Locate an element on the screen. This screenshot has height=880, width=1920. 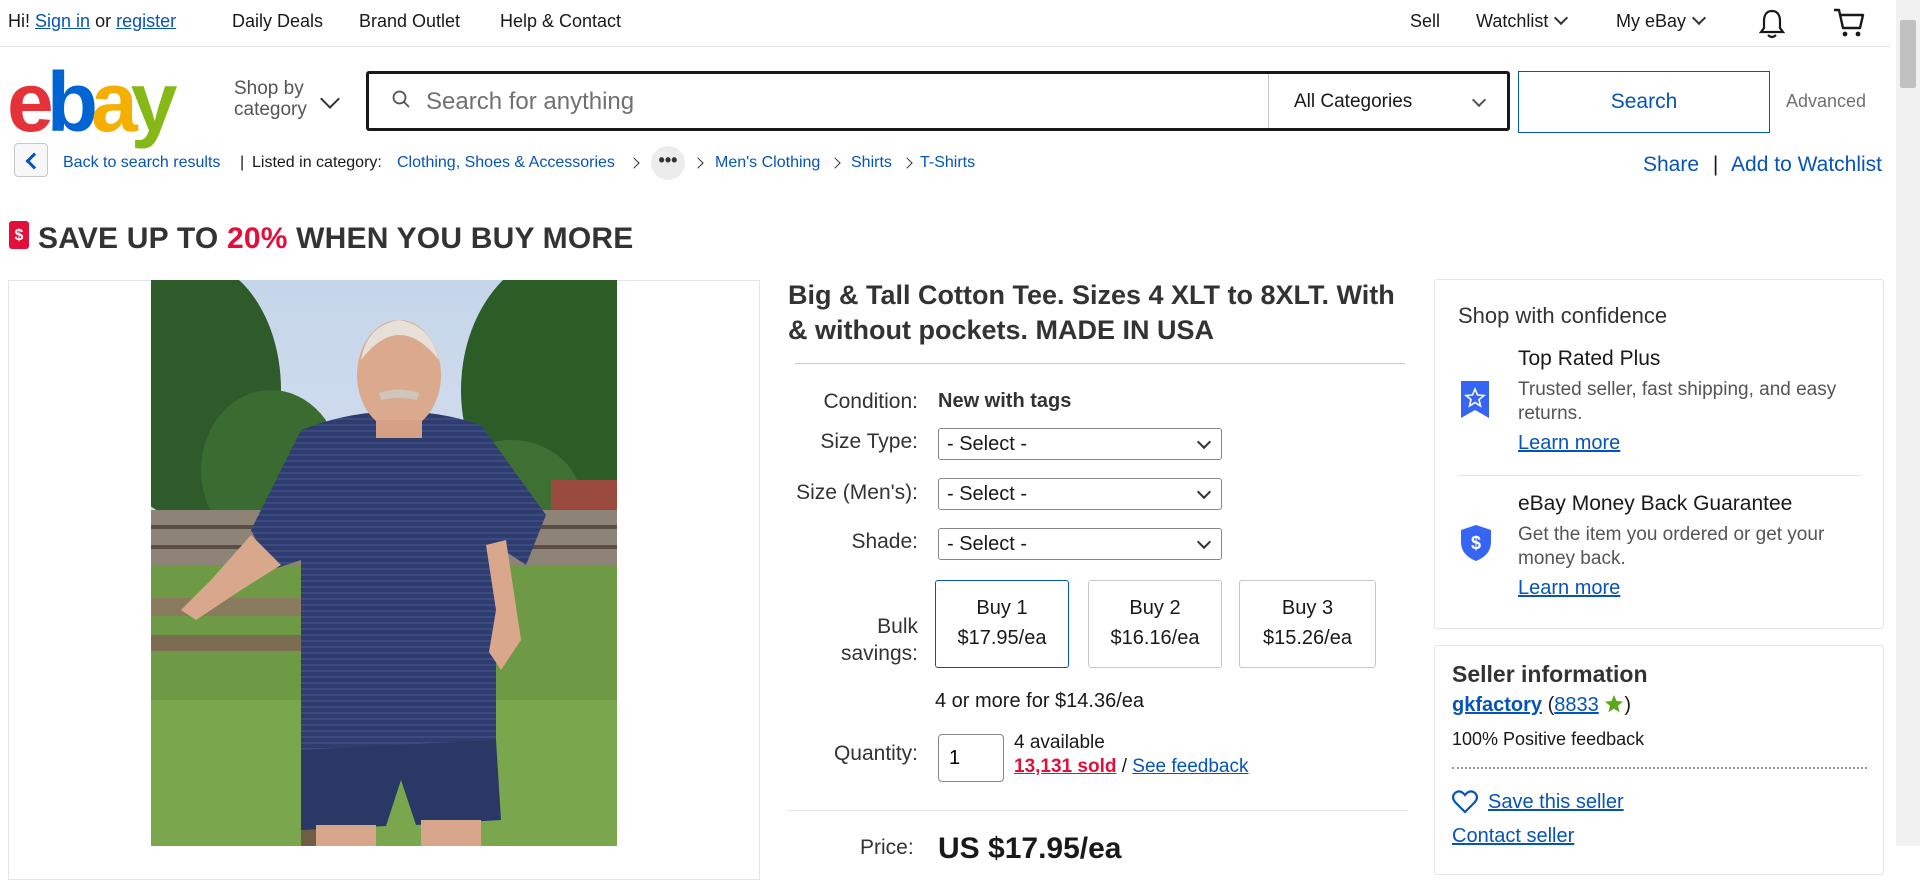
size-type-select: - Select - is located at coordinates (1080, 444).